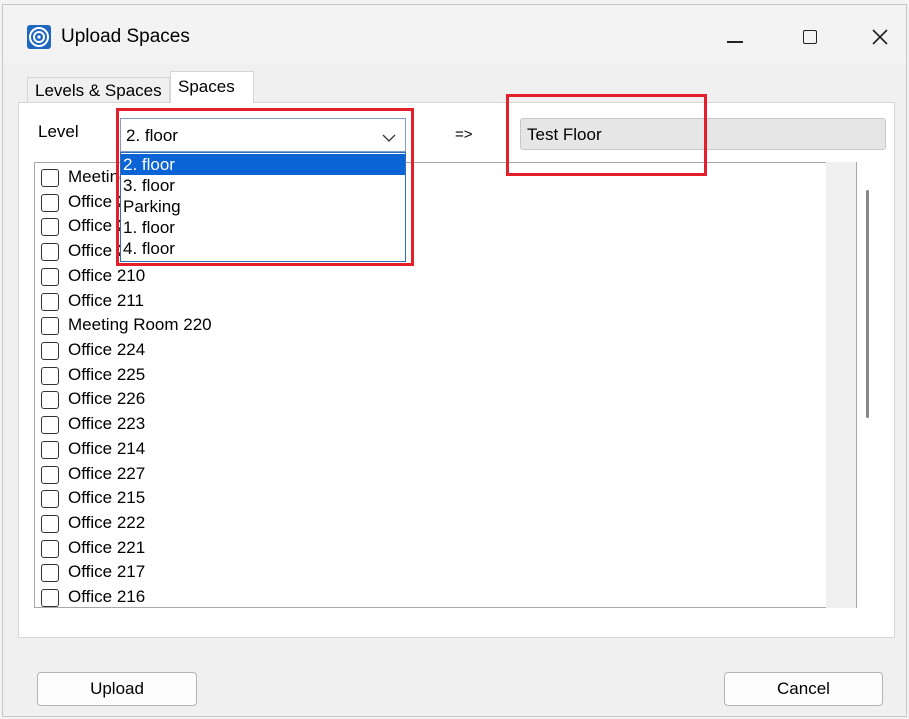 Image resolution: width=909 pixels, height=719 pixels. I want to click on list-item: Office 222, so click(391, 523).